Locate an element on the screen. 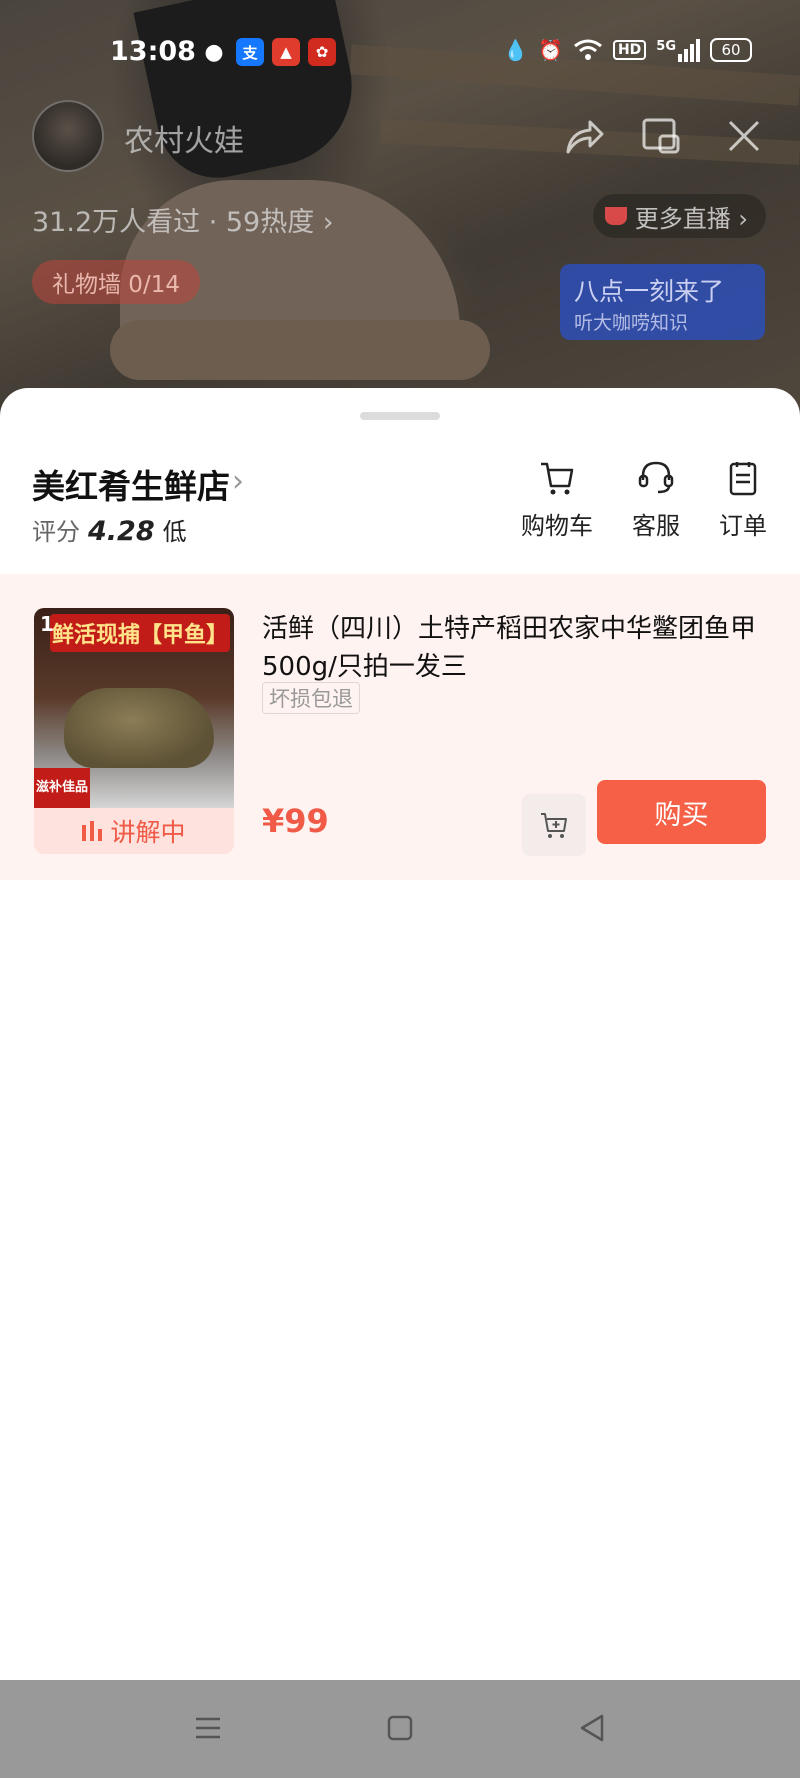  more-live-button: 更多直播 › is located at coordinates (679, 216).